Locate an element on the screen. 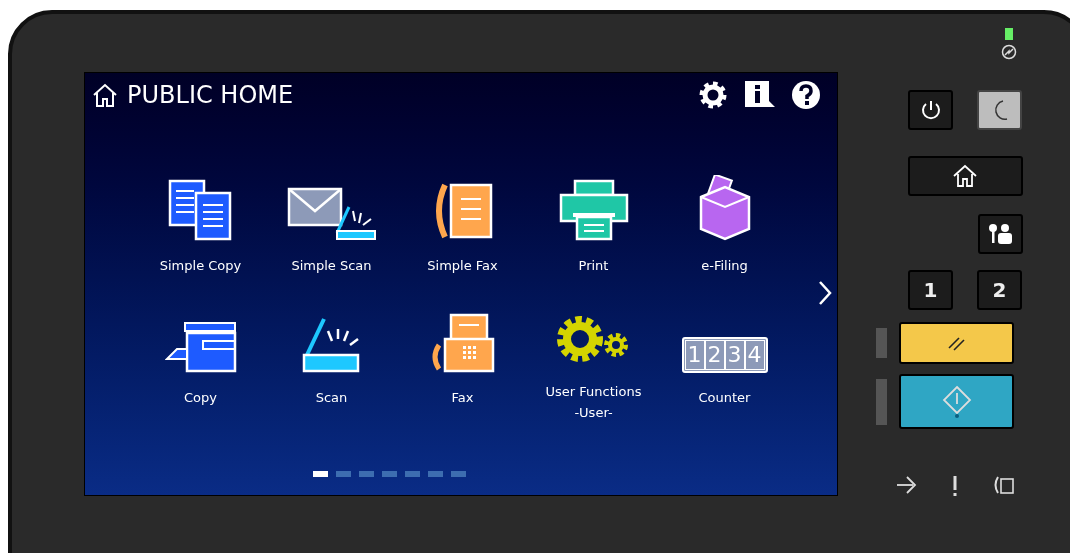 This screenshot has height=553, width=1070. app-tile: Fax is located at coordinates (462, 363).